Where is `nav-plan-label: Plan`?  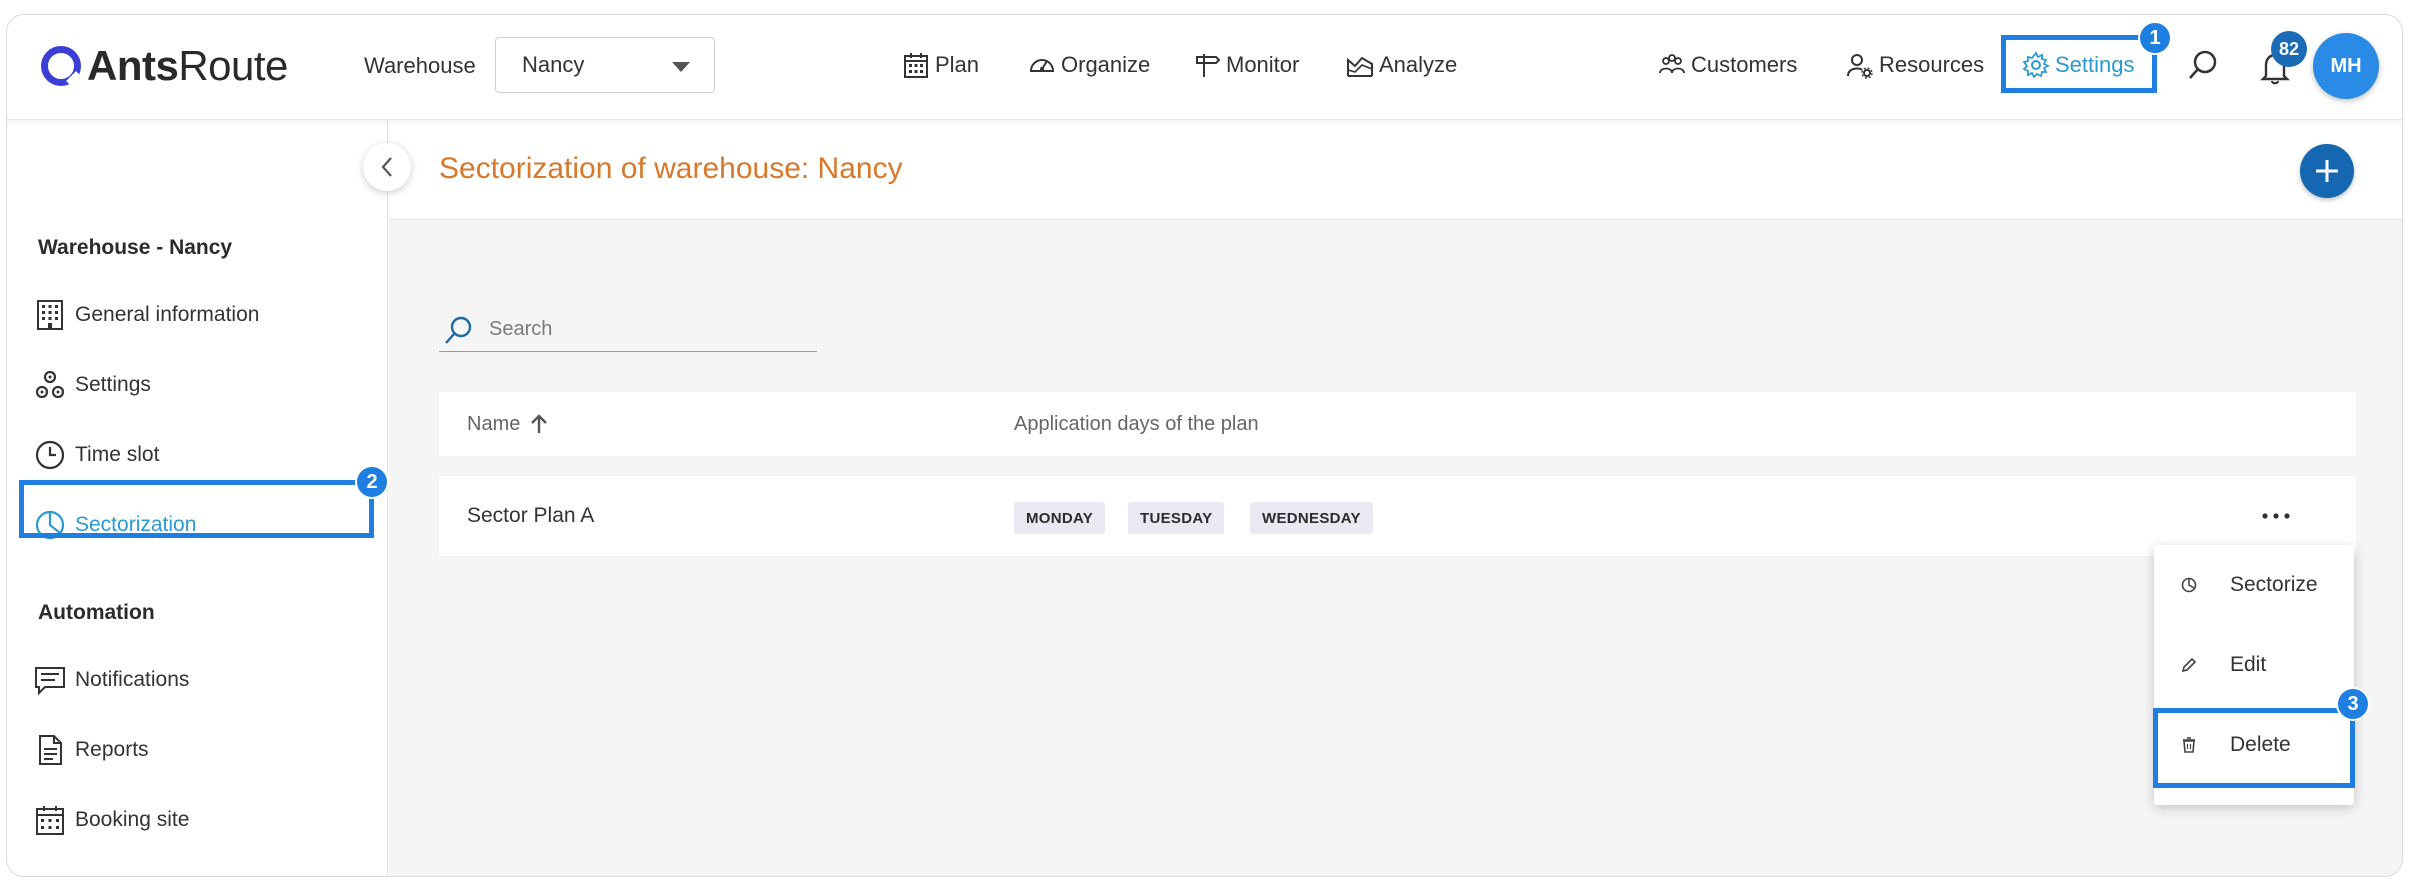 nav-plan-label: Plan is located at coordinates (957, 64).